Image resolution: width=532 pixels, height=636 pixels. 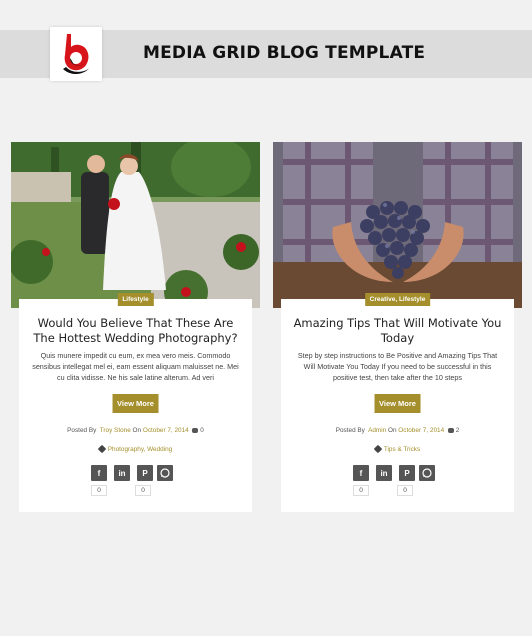 What do you see at coordinates (402, 449) in the screenshot?
I see `category-links: Tips & Tricks` at bounding box center [402, 449].